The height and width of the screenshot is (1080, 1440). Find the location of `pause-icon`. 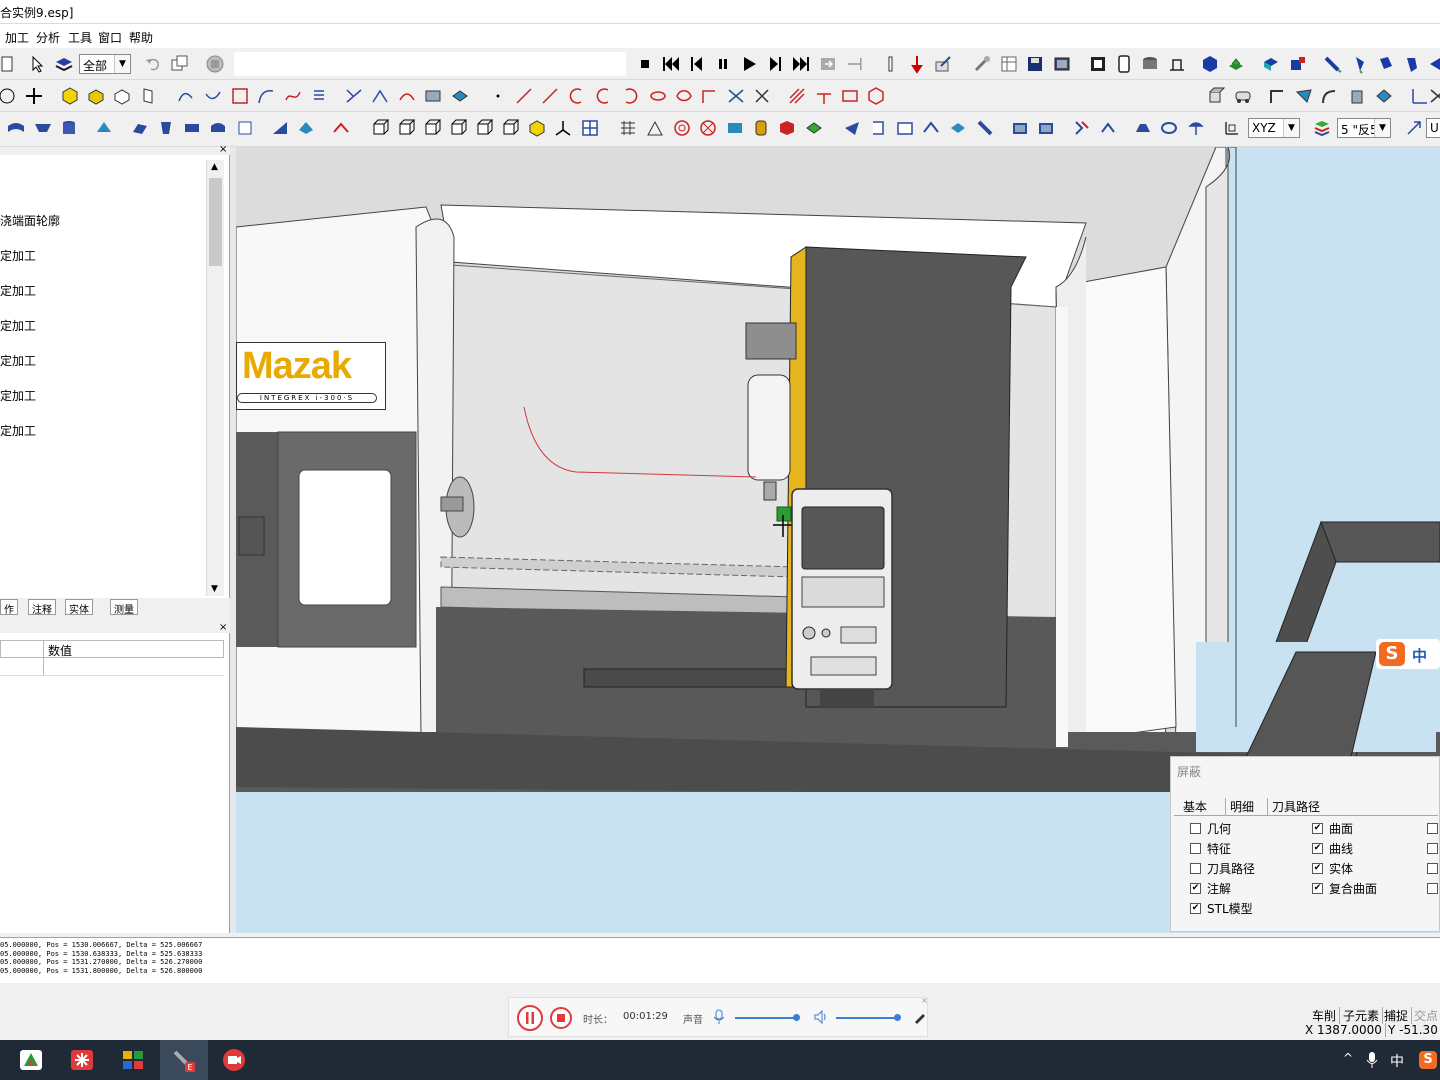

pause-icon is located at coordinates (723, 64).